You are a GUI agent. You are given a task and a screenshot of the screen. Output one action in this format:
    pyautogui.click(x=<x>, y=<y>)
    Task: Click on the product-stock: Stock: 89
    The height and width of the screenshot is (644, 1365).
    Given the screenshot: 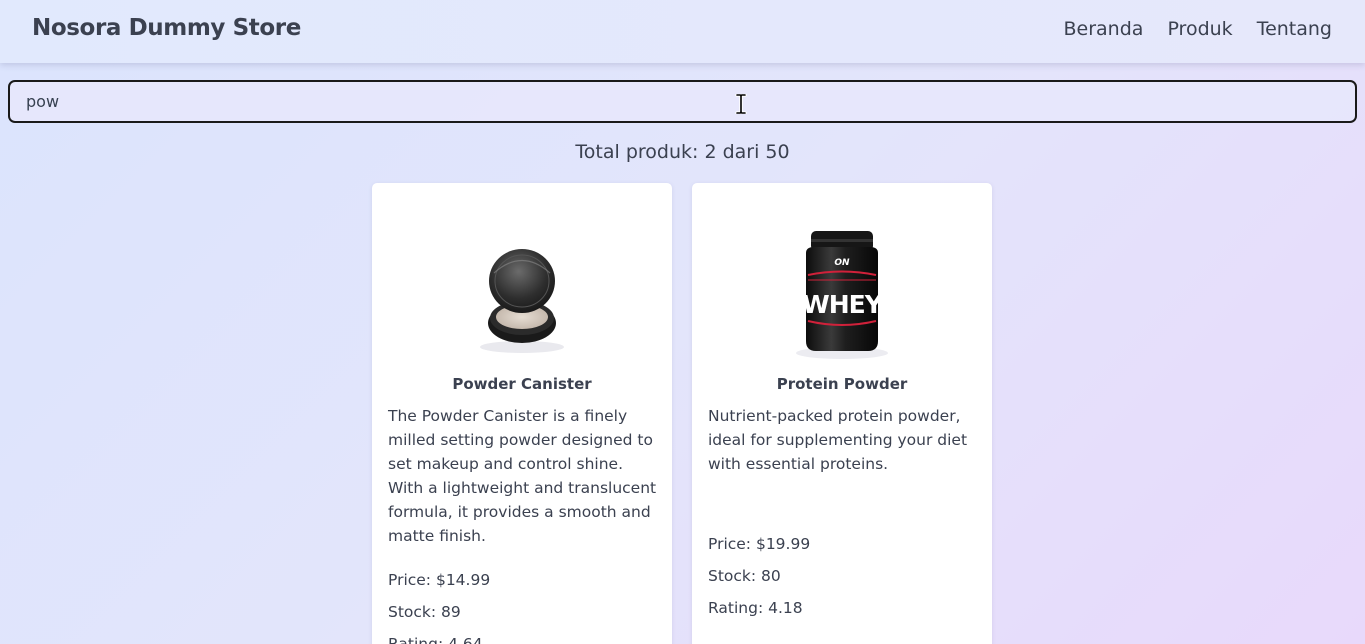 What is the action you would take?
    pyautogui.click(x=424, y=612)
    